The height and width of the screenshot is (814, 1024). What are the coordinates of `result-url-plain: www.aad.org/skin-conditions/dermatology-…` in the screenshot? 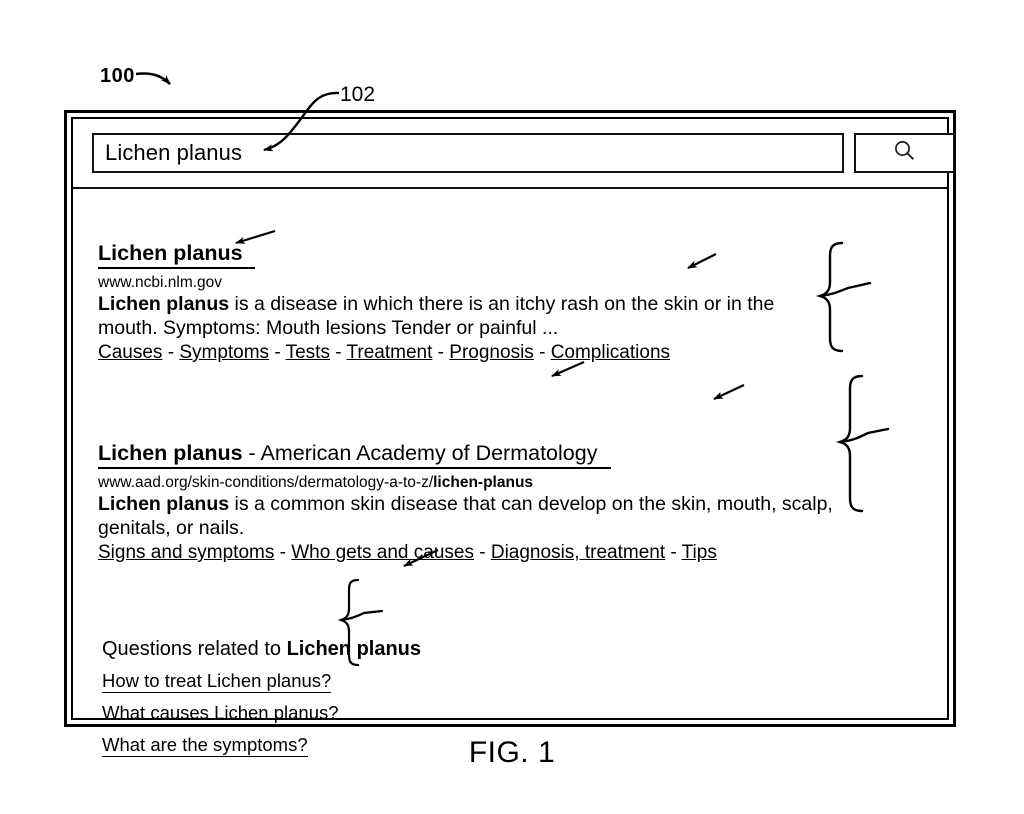 It's located at (266, 482).